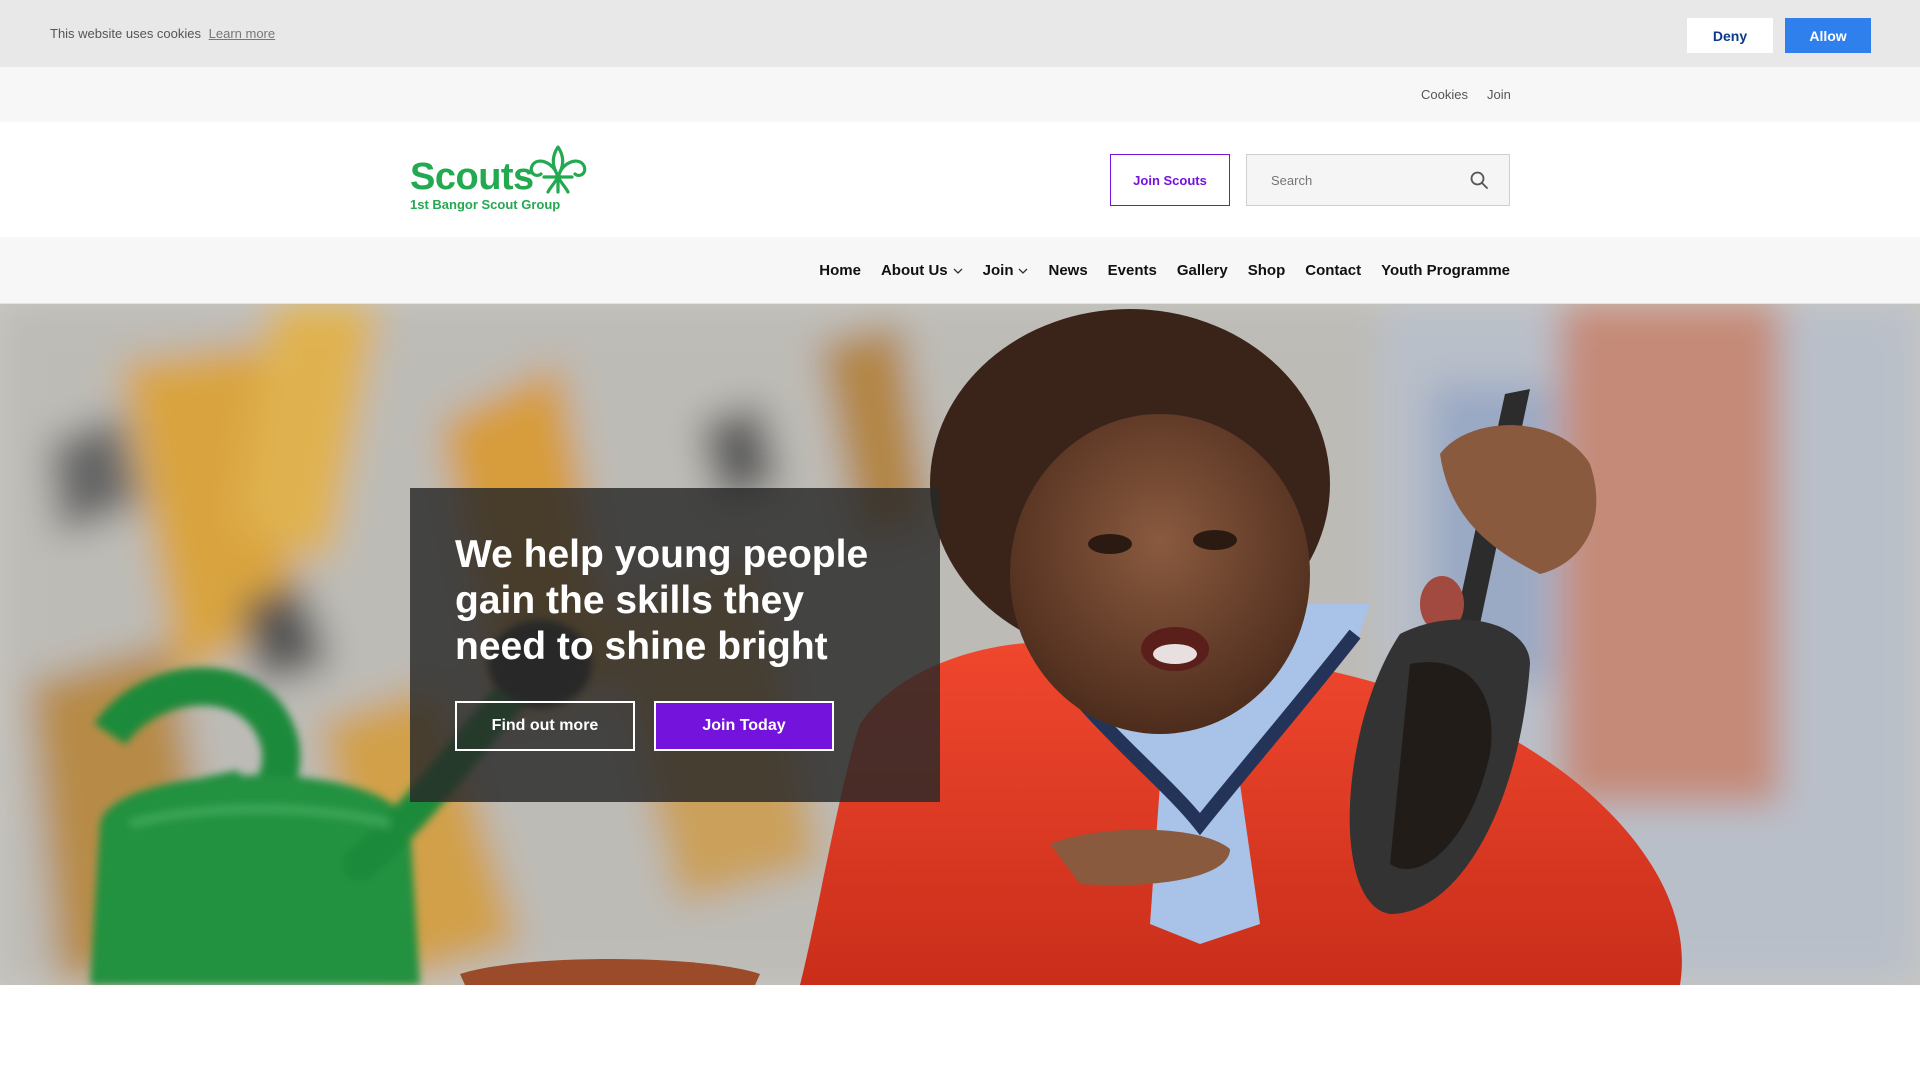  I want to click on nav-item-label: Shop, so click(1266, 270).